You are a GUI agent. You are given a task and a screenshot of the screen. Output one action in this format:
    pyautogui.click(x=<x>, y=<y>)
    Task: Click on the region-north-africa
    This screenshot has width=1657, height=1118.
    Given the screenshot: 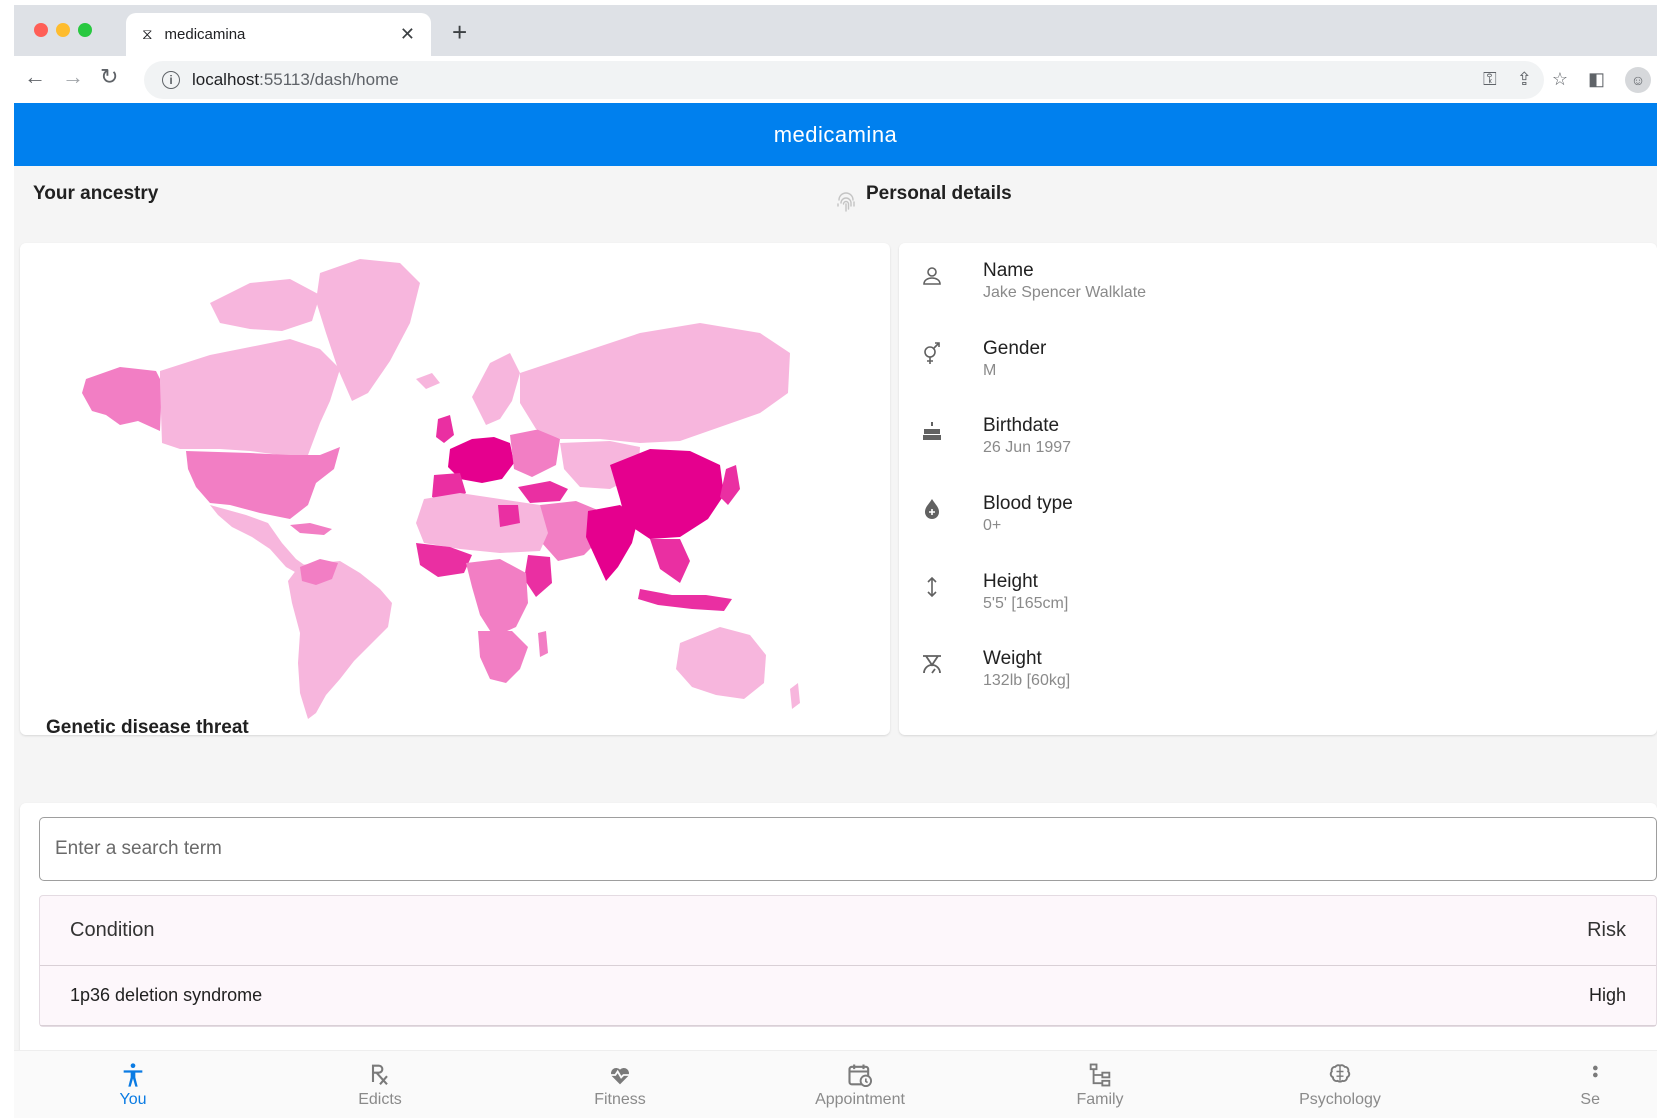 What is the action you would take?
    pyautogui.click(x=482, y=523)
    